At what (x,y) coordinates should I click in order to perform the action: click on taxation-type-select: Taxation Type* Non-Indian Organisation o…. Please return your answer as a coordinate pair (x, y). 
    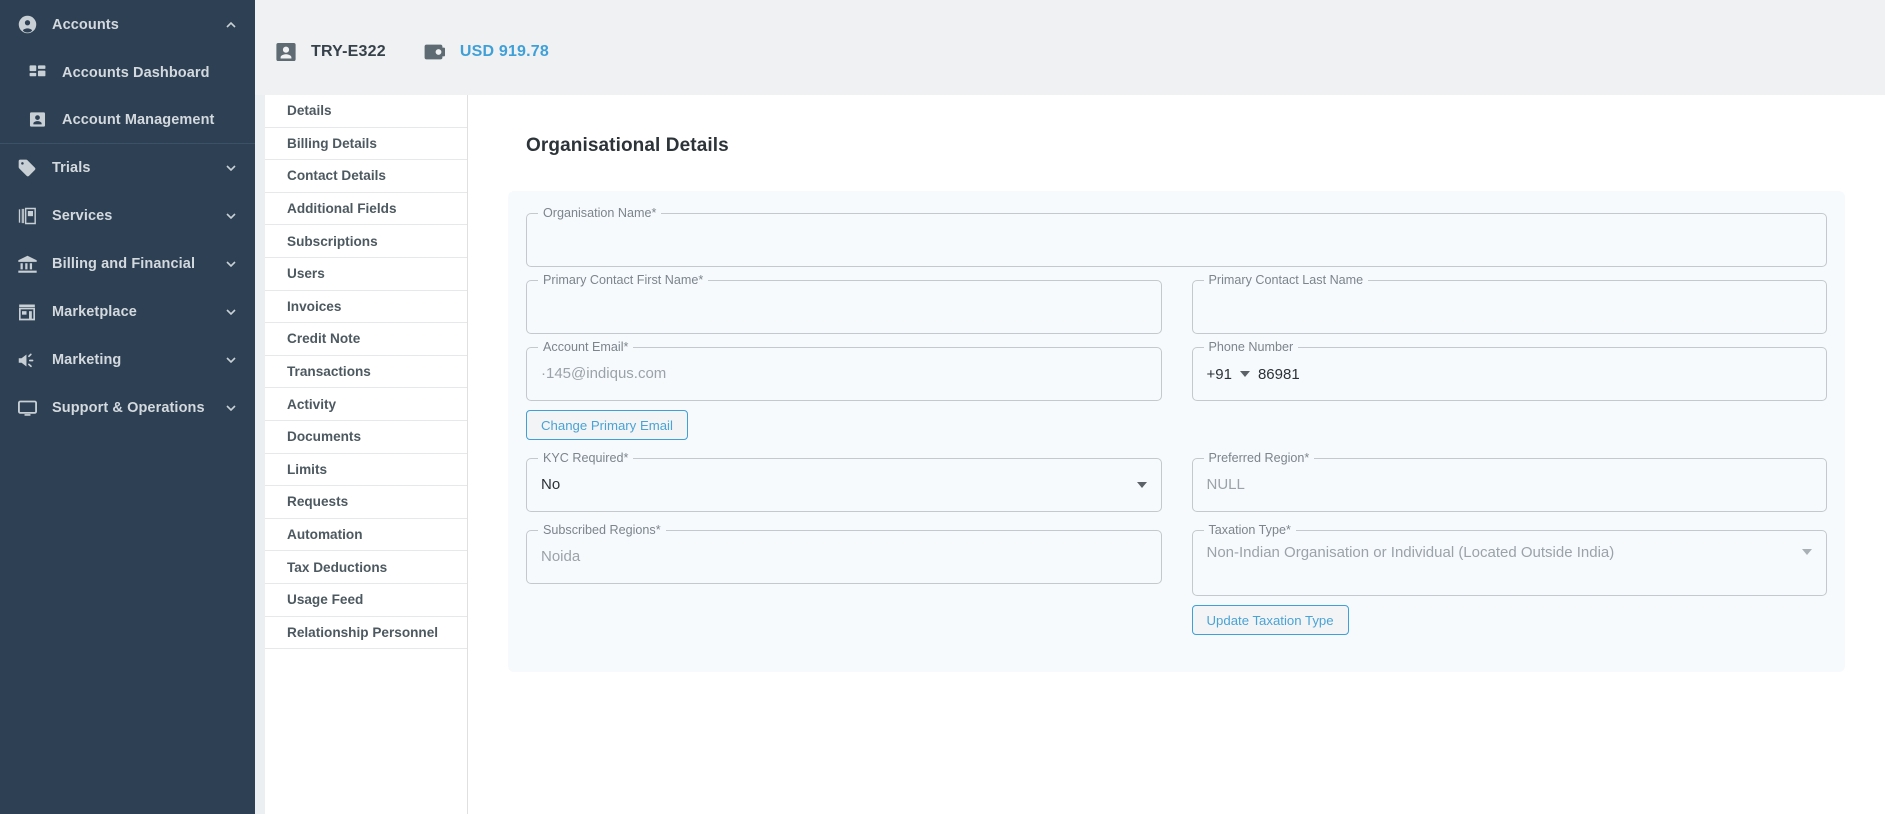
    Looking at the image, I should click on (1509, 559).